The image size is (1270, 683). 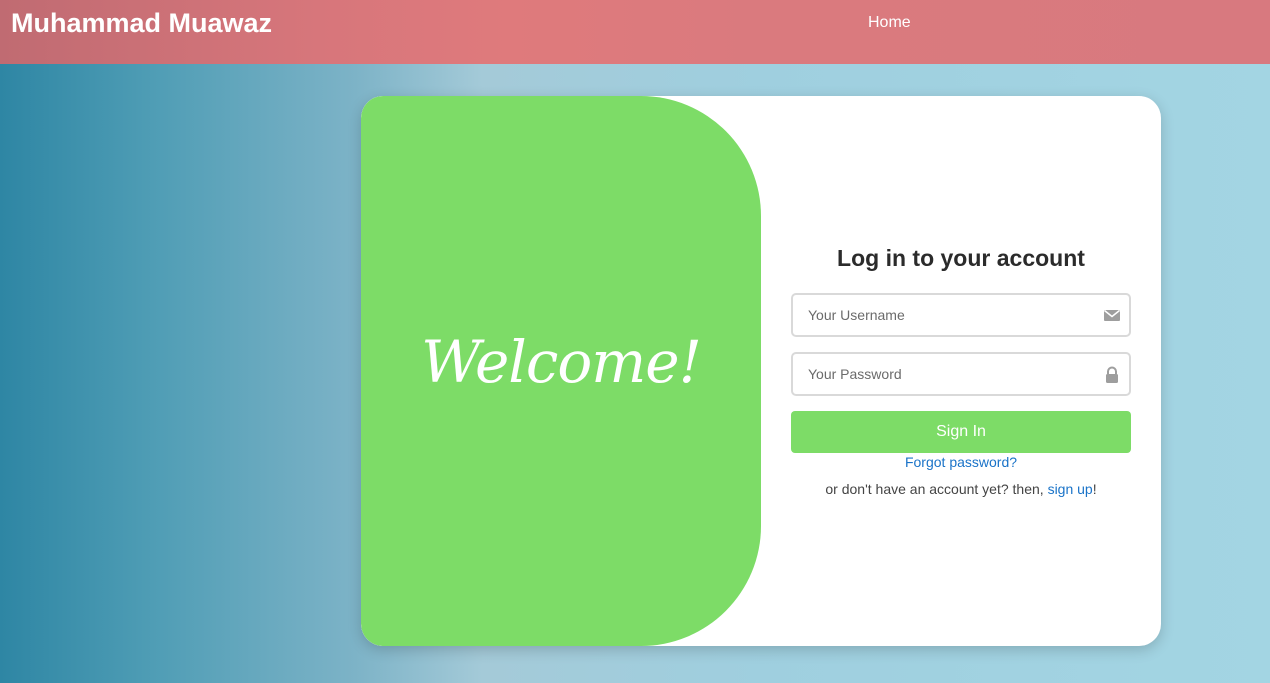 I want to click on signup-suffix-text: !, so click(x=1094, y=489).